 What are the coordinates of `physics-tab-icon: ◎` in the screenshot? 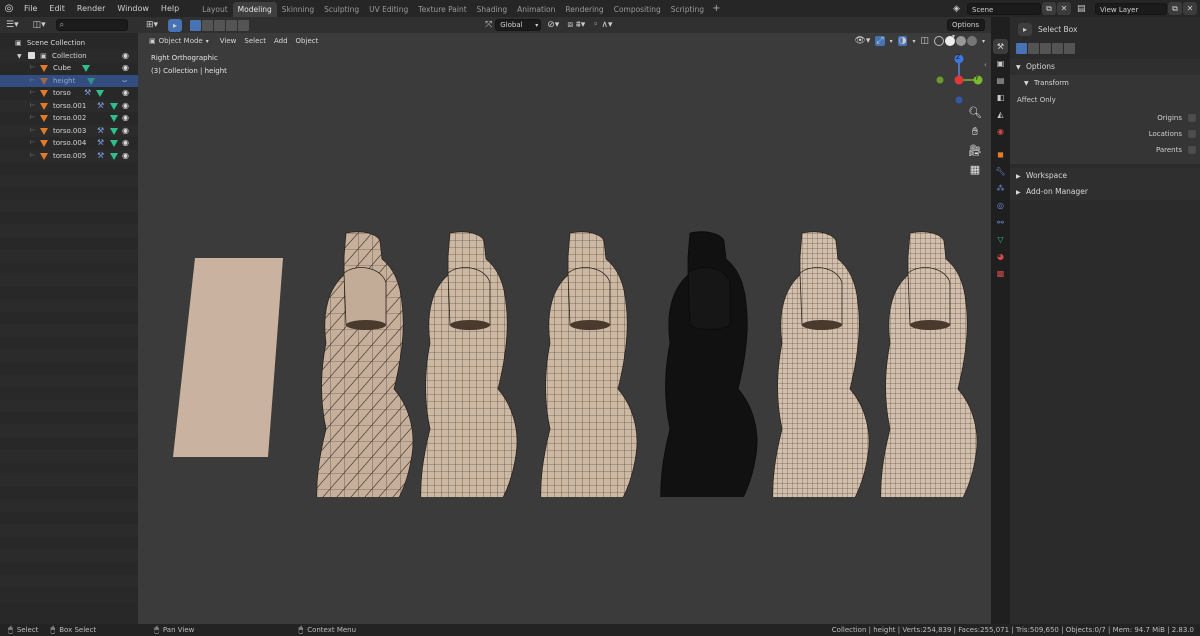 It's located at (1000, 205).